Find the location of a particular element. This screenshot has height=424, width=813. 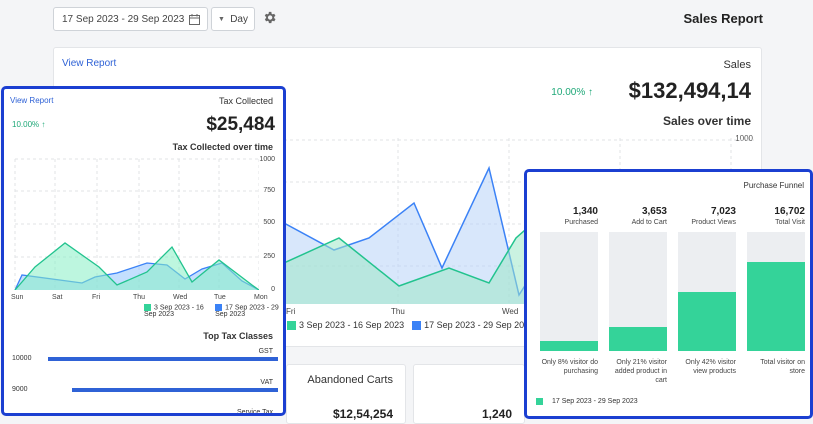

tax-over-time-title: Tax Collected over time is located at coordinates (222, 147).